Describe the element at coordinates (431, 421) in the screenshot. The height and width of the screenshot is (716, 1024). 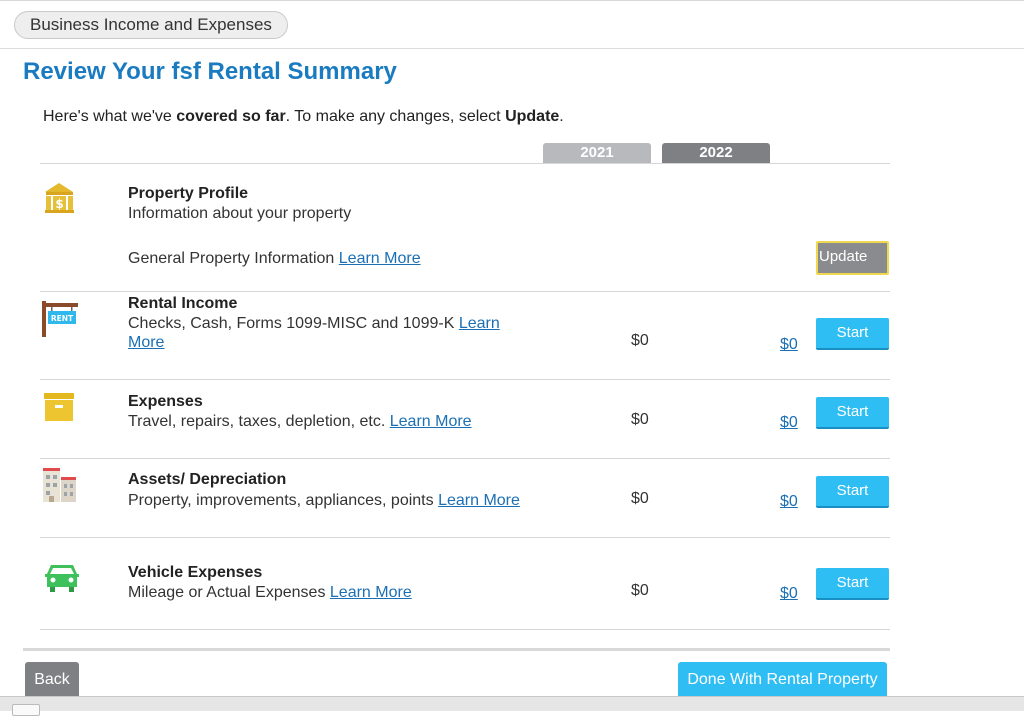
I see `learn-more-link-expenses: Learn More` at that location.